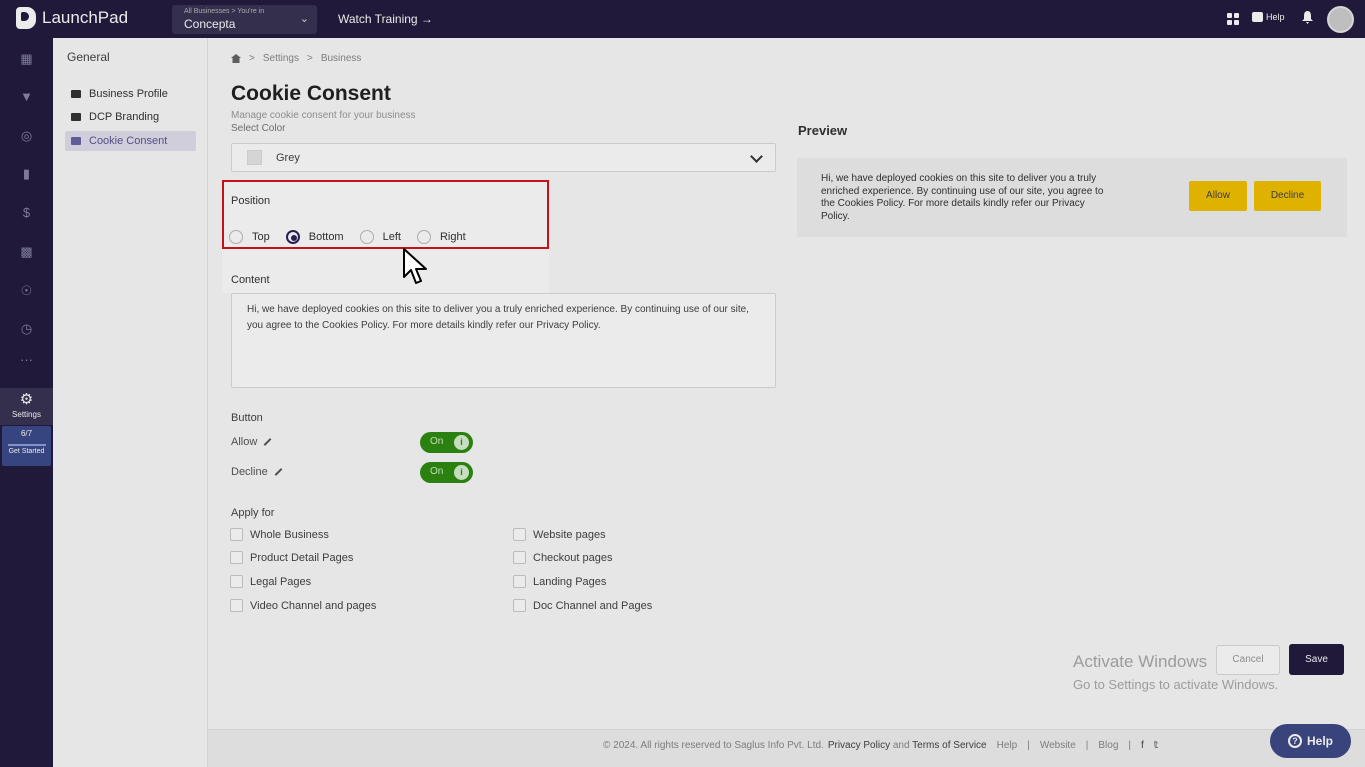 The height and width of the screenshot is (767, 1365). What do you see at coordinates (292, 237) in the screenshot?
I see `radio-button-selected` at bounding box center [292, 237].